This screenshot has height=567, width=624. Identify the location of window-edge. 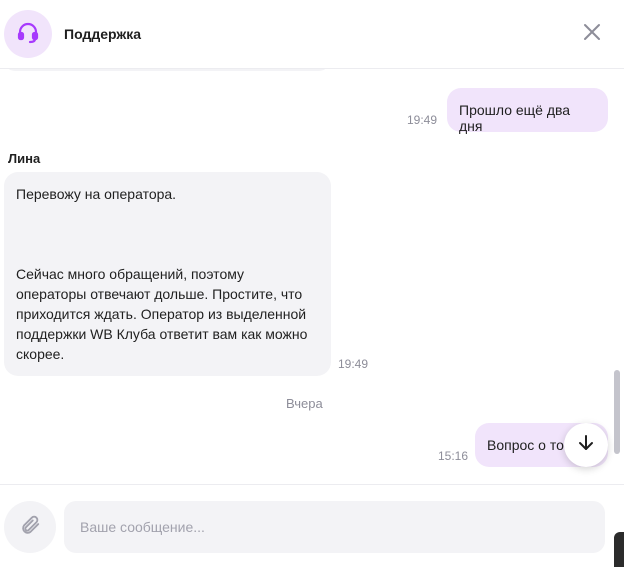
(619, 549).